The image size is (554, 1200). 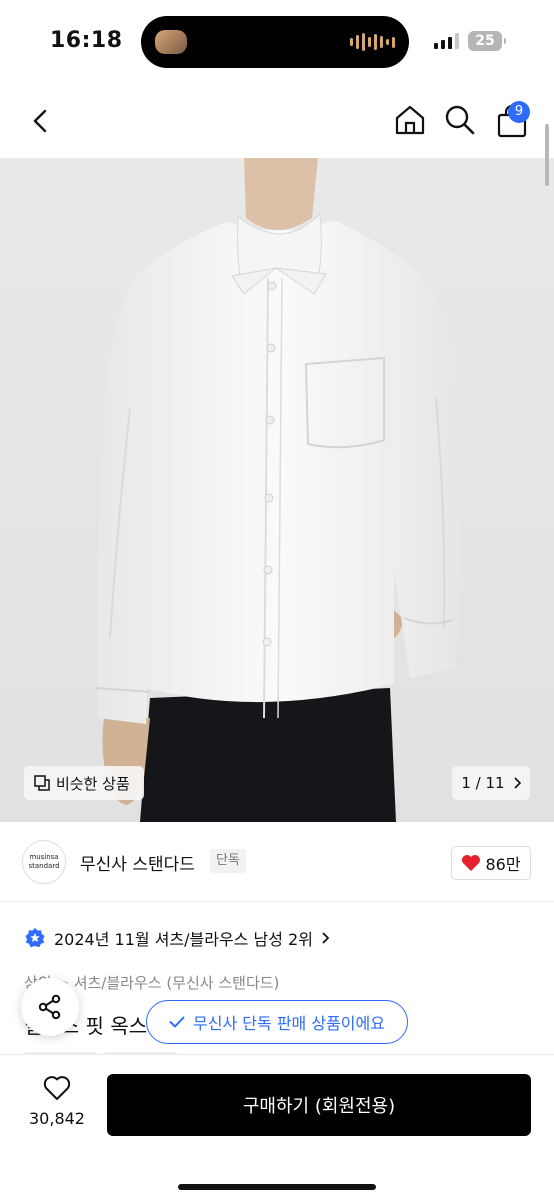 What do you see at coordinates (519, 112) in the screenshot?
I see `cart-count-badge: 9` at bounding box center [519, 112].